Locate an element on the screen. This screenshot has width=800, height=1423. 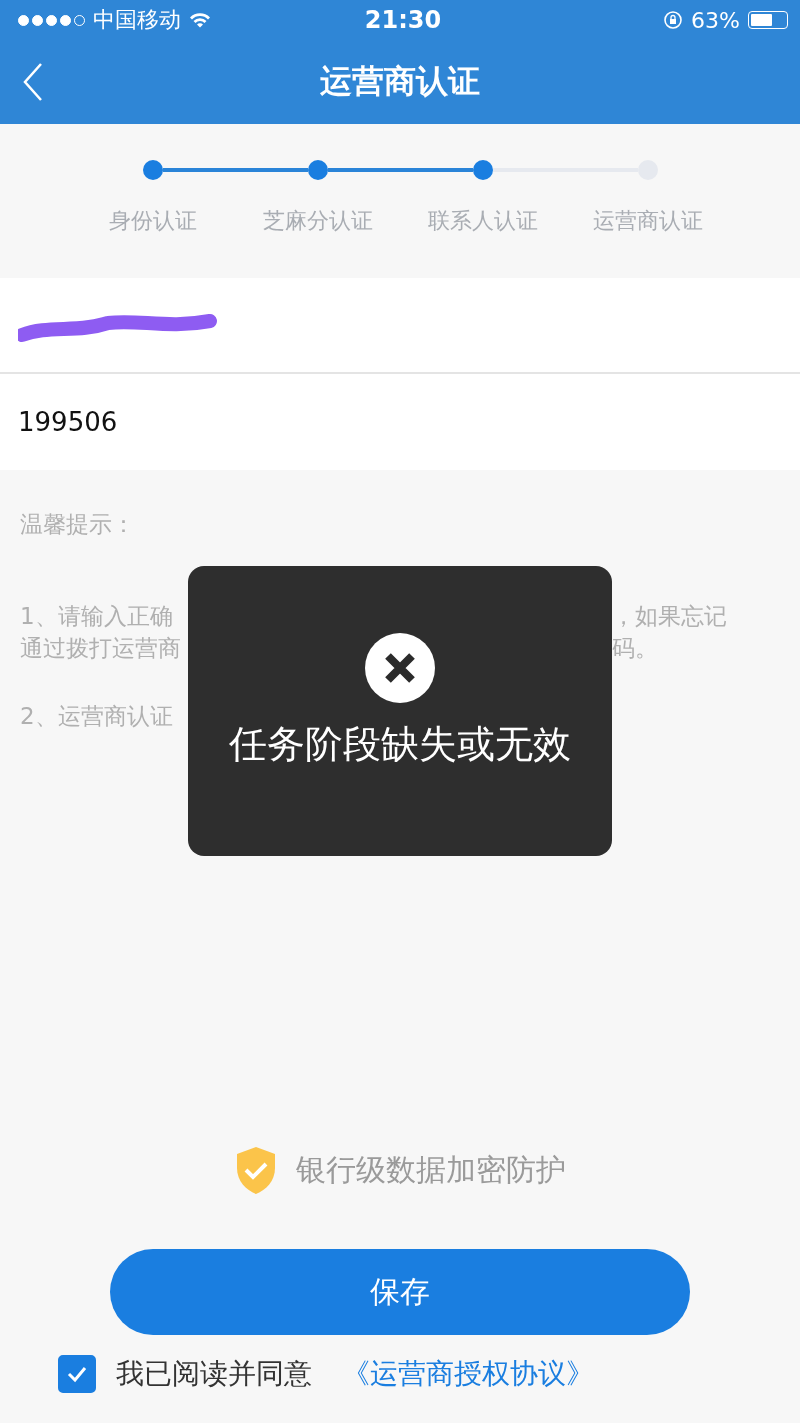
battery-icon is located at coordinates (768, 20).